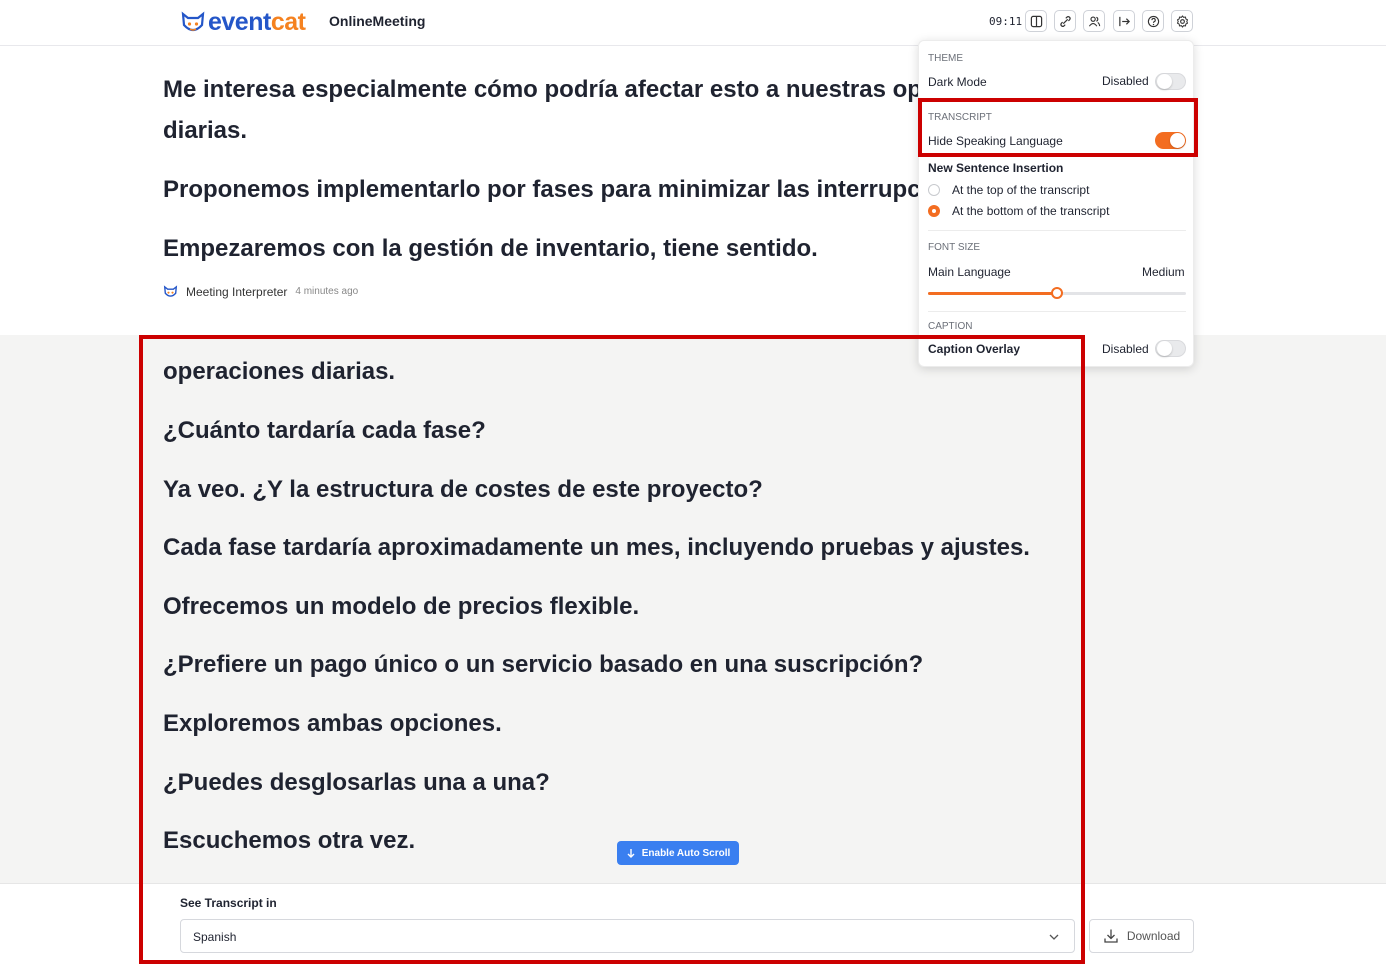 This screenshot has height=967, width=1386. What do you see at coordinates (401, 606) in the screenshot?
I see `transcript-line: Ofrecemos un modelo de precios flexible.` at bounding box center [401, 606].